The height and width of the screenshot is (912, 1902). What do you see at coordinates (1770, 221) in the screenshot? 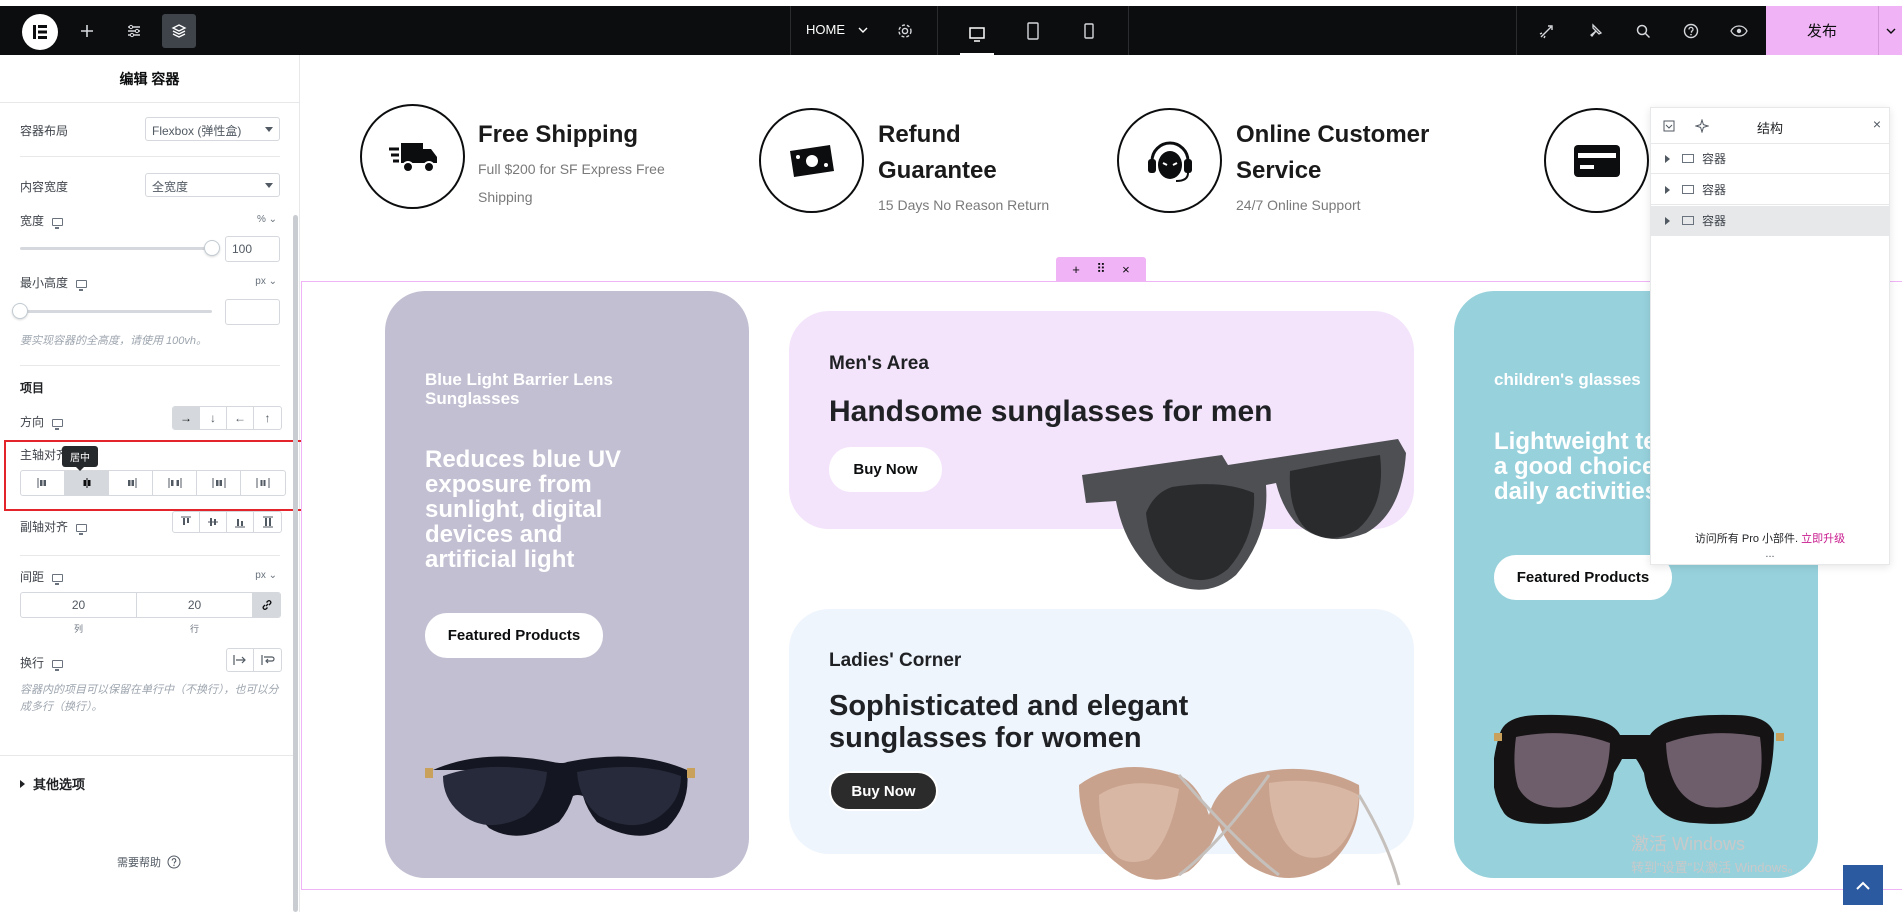
I see `structure-item-selected: 容器` at bounding box center [1770, 221].